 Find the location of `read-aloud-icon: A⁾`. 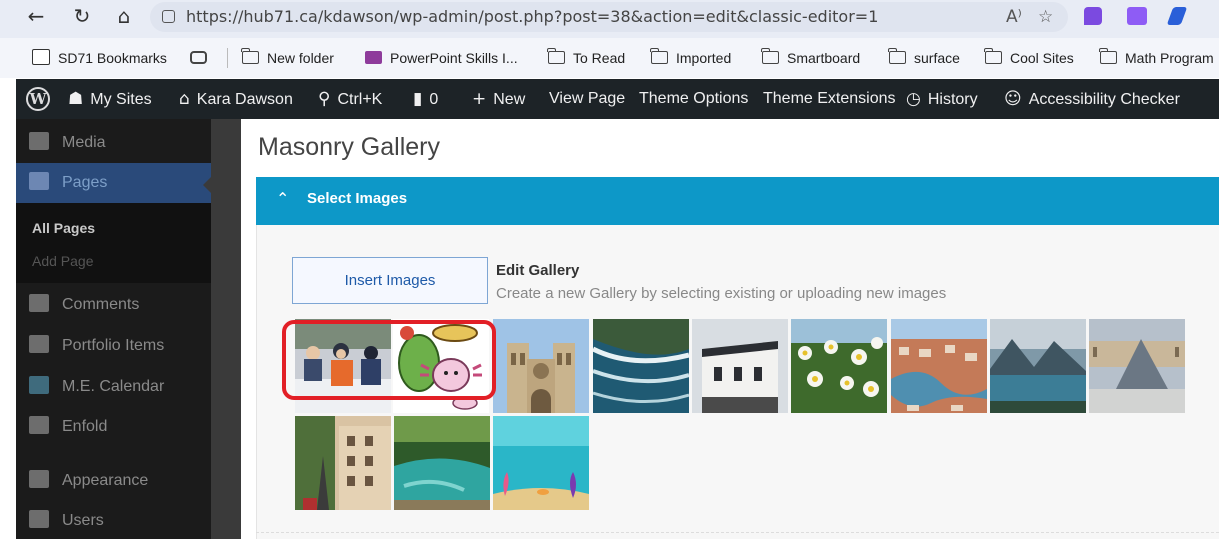

read-aloud-icon: A⁾ is located at coordinates (1014, 17).